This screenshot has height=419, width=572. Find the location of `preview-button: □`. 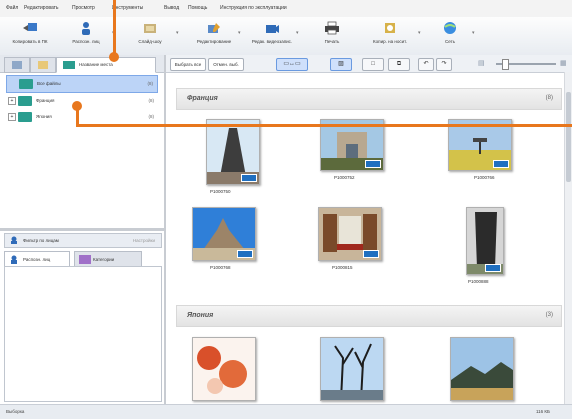

preview-button: □ is located at coordinates (373, 64).